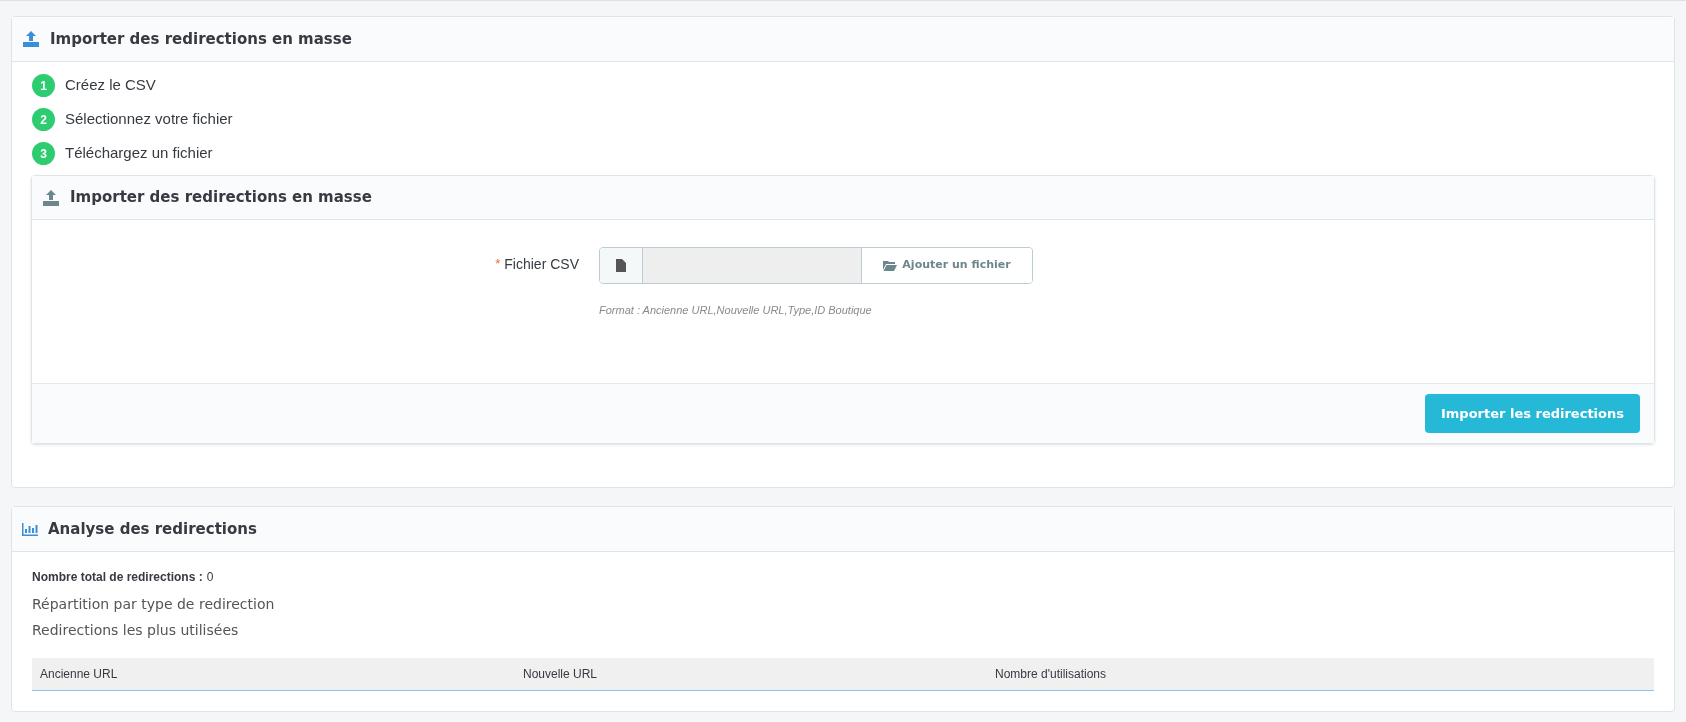 The height and width of the screenshot is (722, 1686). I want to click on field-label: Fichier CSV, so click(541, 264).